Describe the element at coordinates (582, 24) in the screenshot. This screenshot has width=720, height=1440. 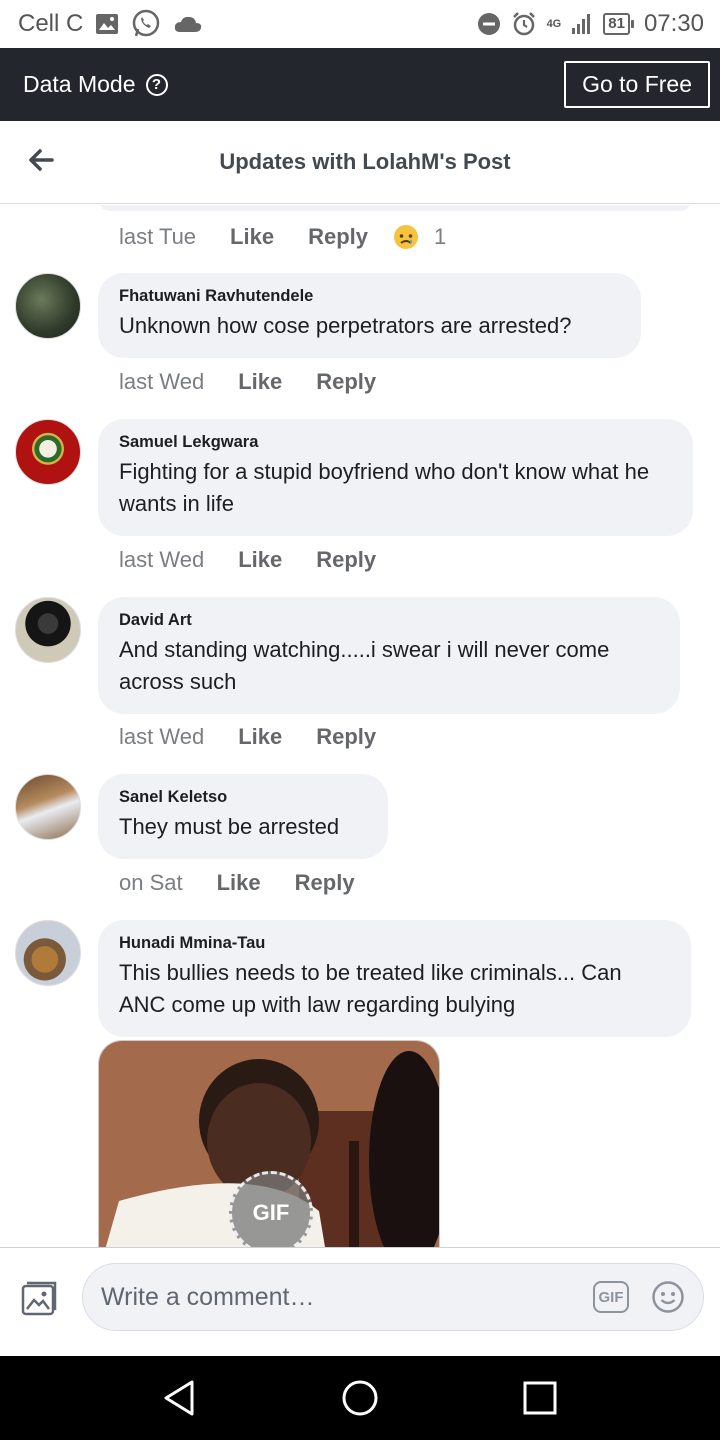
I see `signal-icon` at that location.